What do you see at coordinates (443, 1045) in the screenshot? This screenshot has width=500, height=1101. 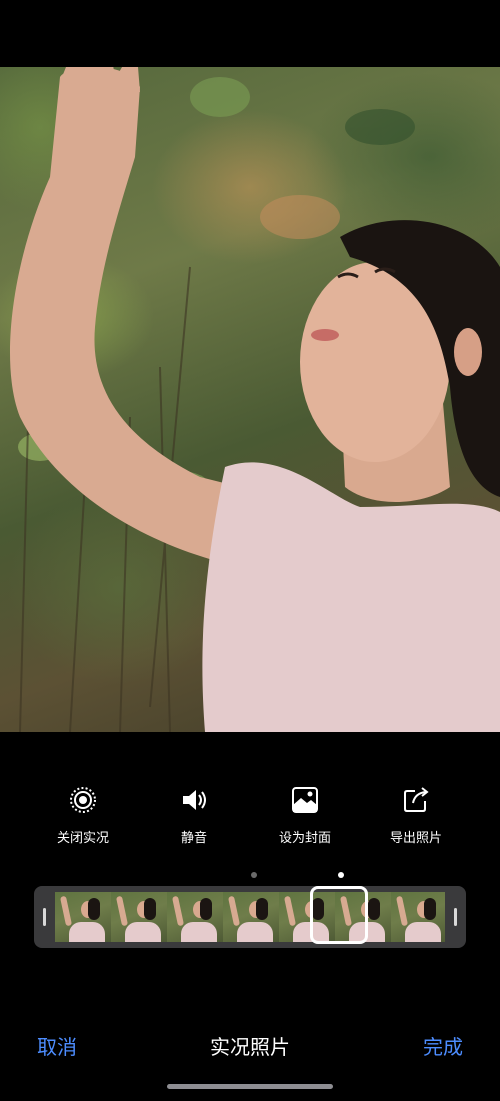 I see `done-button: 完成` at bounding box center [443, 1045].